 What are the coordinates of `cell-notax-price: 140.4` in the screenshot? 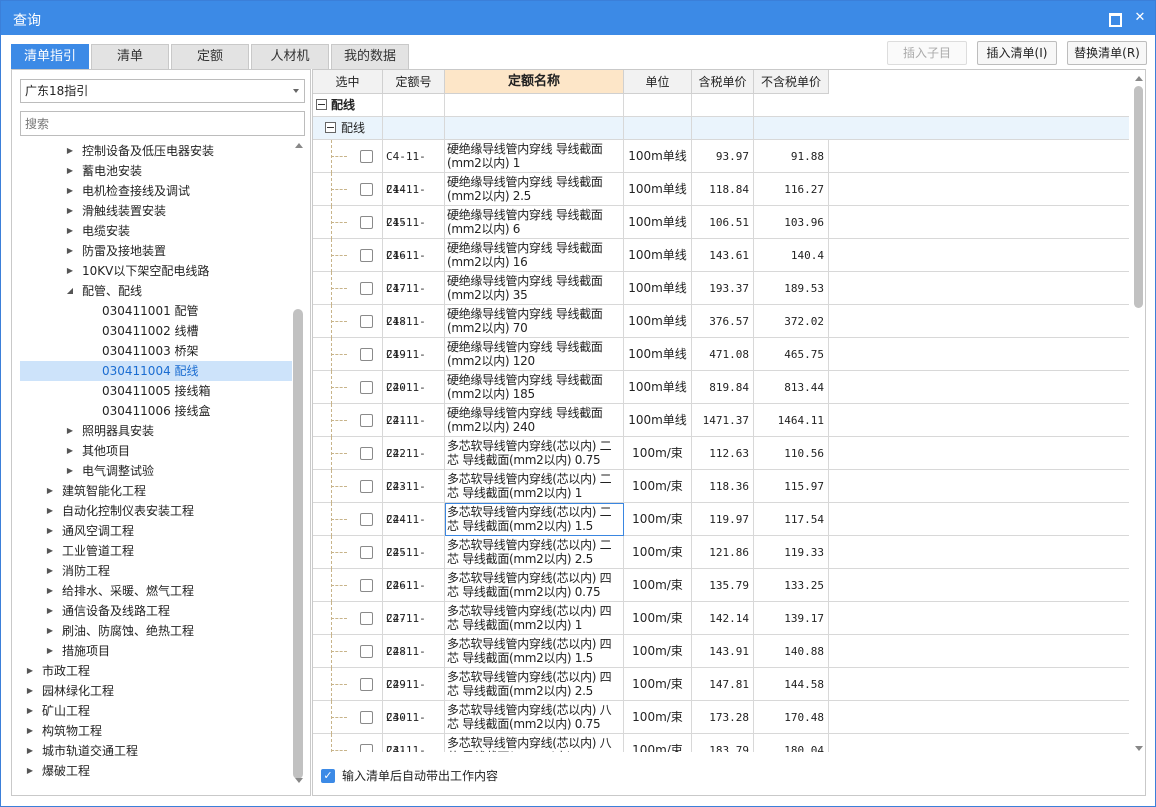 It's located at (791, 255).